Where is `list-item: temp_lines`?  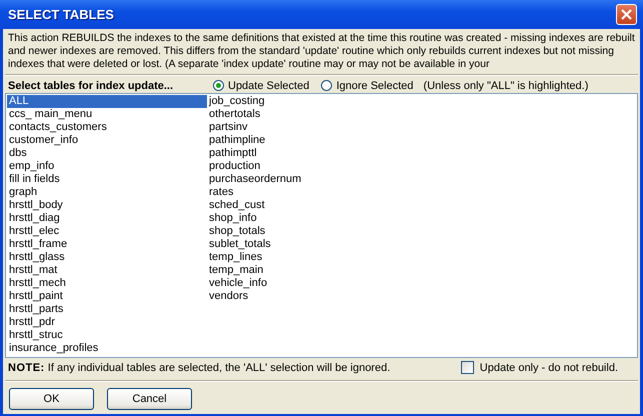
list-item: temp_lines is located at coordinates (307, 257).